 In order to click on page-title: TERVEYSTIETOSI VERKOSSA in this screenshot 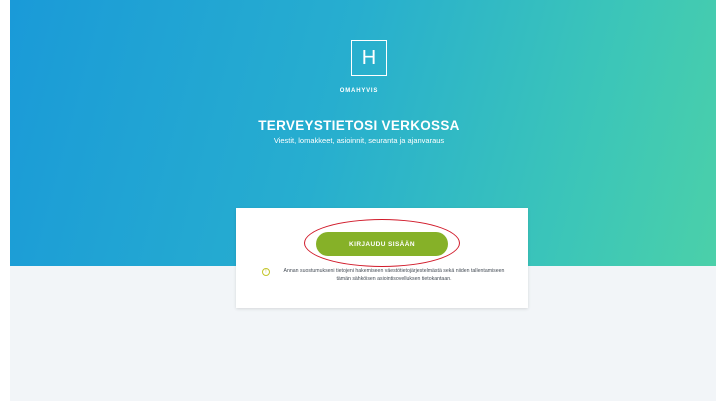, I will do `click(359, 125)`.